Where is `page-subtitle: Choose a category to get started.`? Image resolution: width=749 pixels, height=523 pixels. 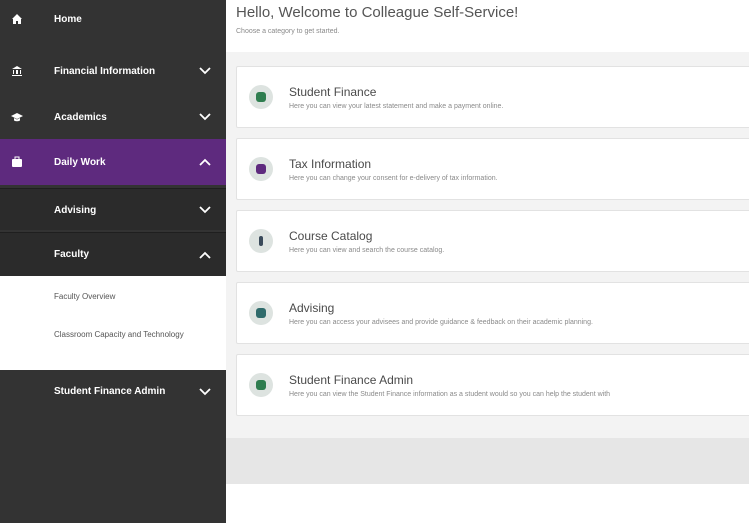
page-subtitle: Choose a category to get started. is located at coordinates (288, 31).